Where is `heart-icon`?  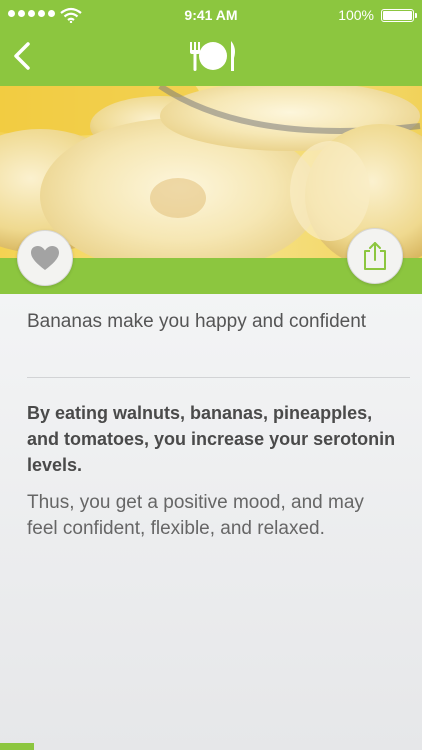 heart-icon is located at coordinates (45, 258).